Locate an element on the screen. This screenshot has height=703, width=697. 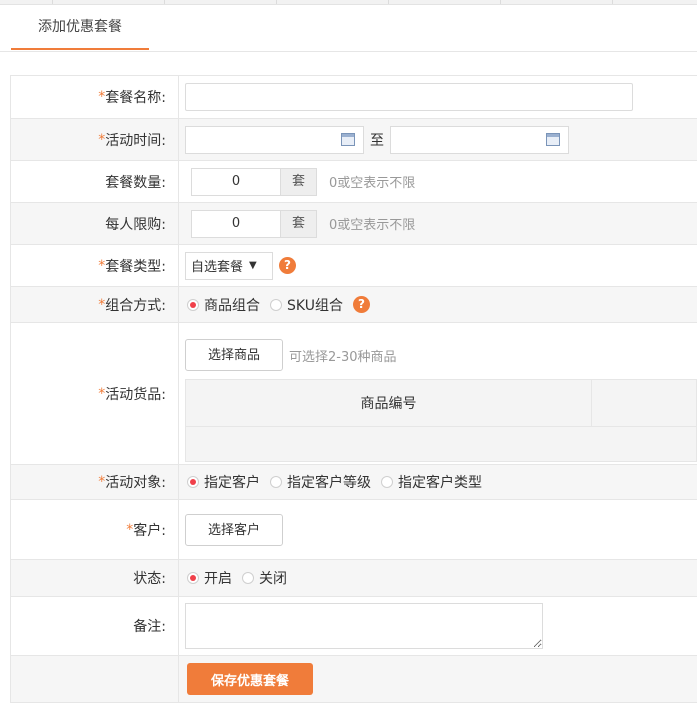
goods-table: 商品编号 is located at coordinates (441, 420).